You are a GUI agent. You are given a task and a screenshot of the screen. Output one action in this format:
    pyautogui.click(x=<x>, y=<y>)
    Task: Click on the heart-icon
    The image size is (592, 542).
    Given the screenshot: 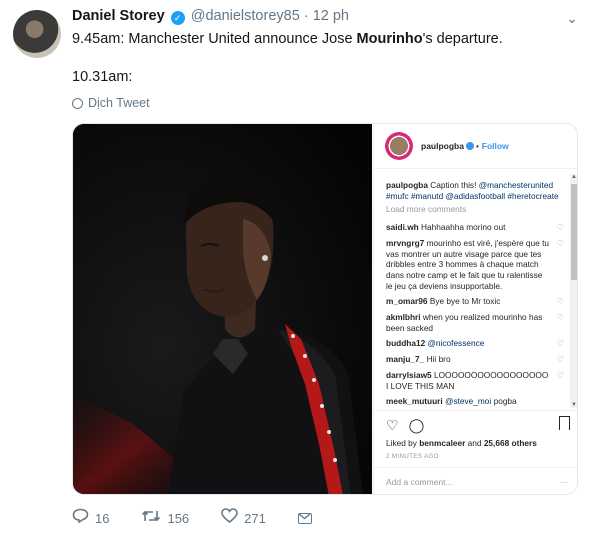 What is the action you would take?
    pyautogui.click(x=229, y=518)
    